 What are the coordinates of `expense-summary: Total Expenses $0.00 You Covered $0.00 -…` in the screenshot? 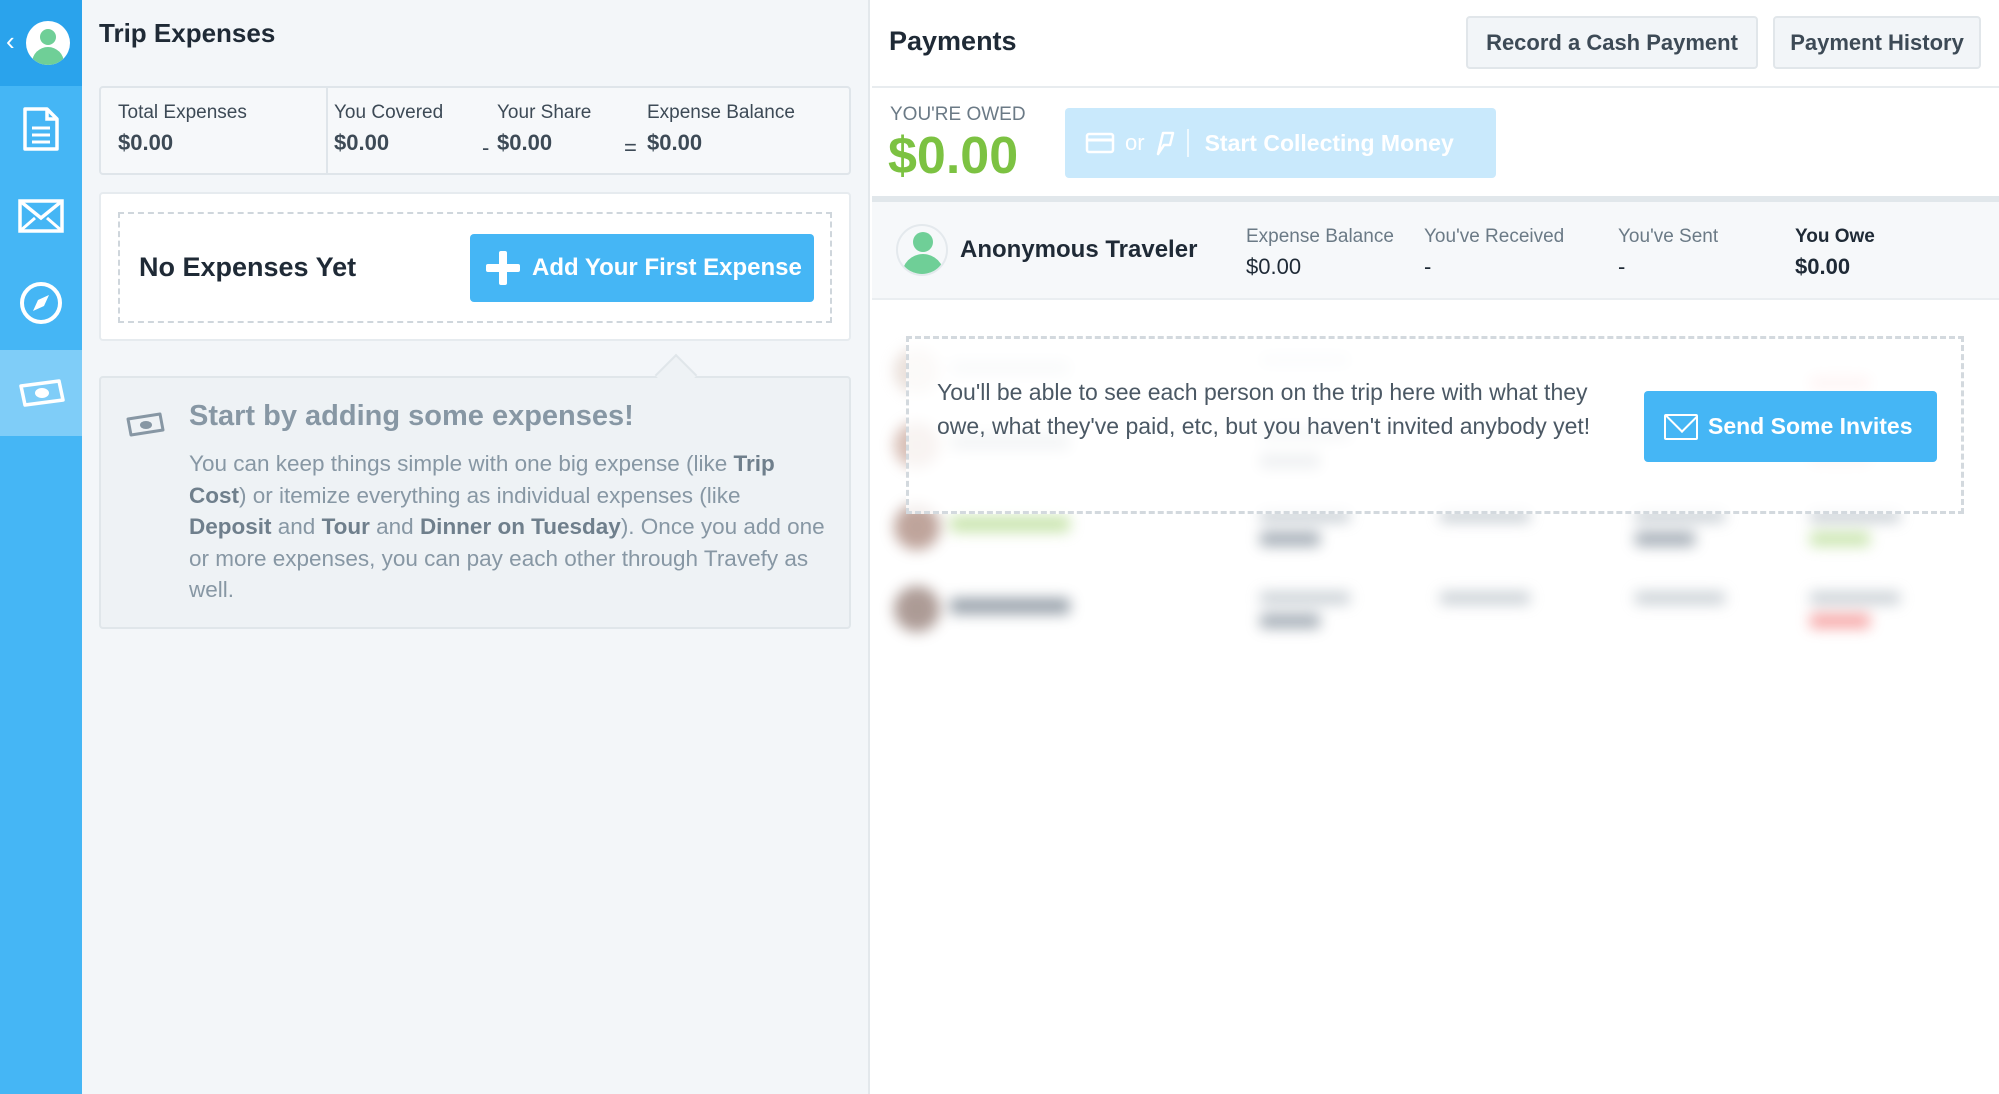 It's located at (475, 130).